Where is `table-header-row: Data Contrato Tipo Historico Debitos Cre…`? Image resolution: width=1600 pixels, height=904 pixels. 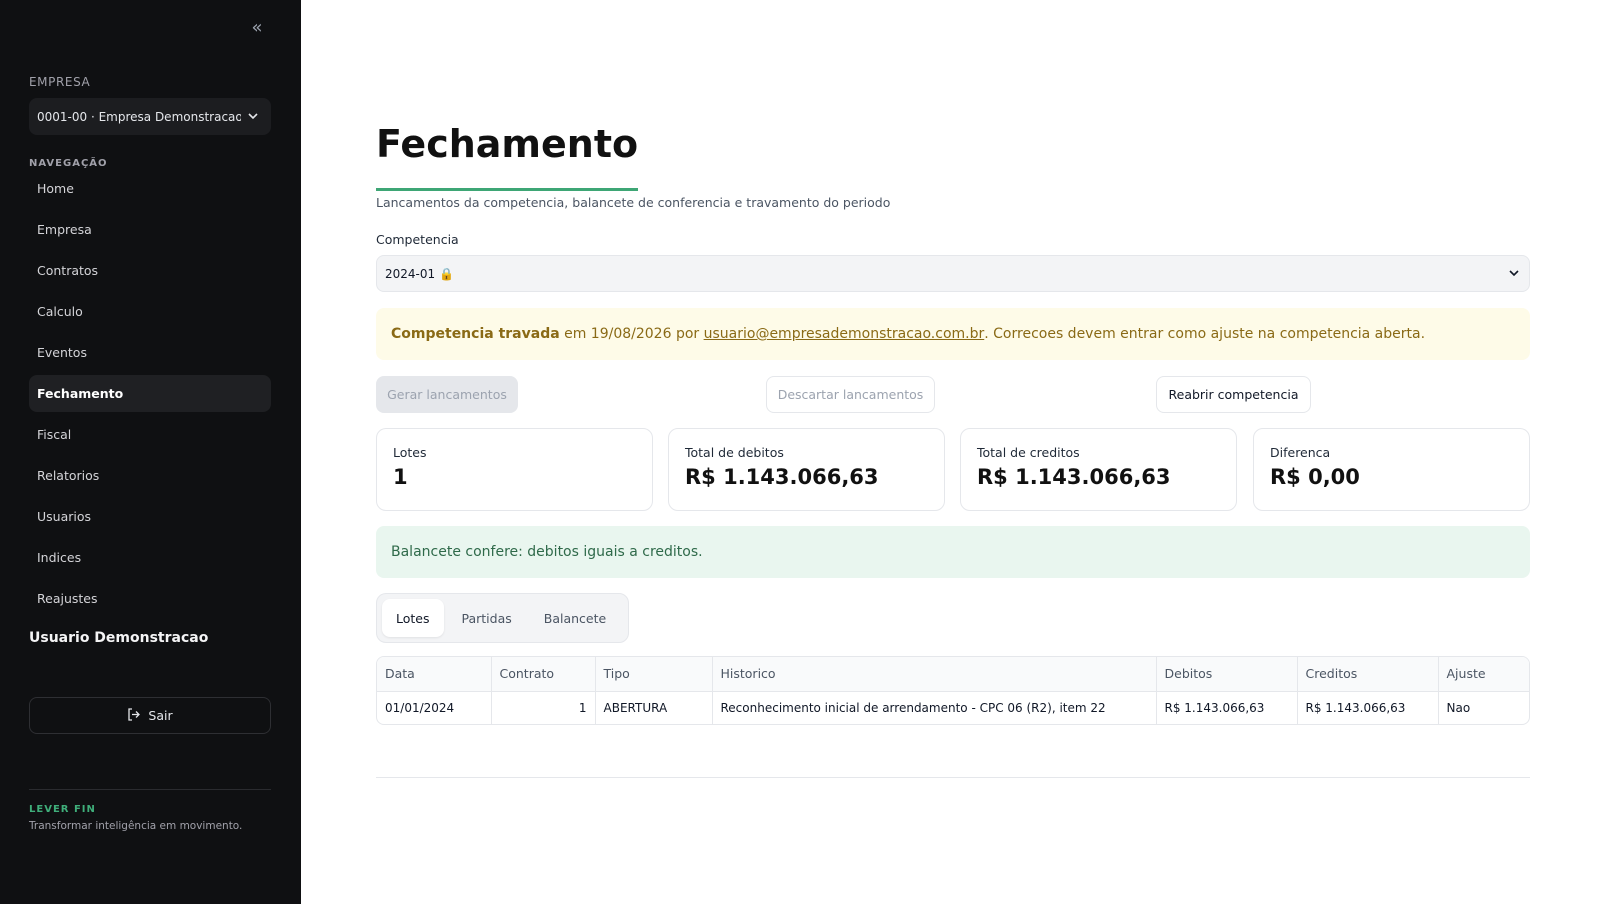
table-header-row: Data Contrato Tipo Historico Debitos Cre… is located at coordinates (953, 674).